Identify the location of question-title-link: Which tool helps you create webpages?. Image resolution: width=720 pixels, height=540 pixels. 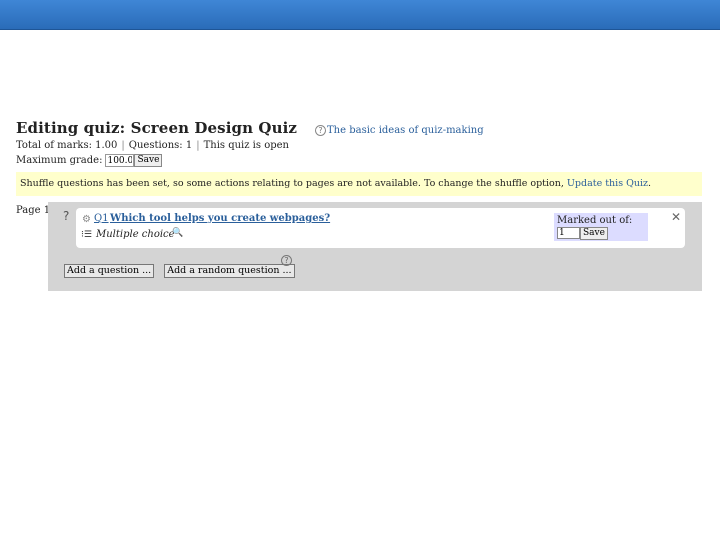
(220, 218).